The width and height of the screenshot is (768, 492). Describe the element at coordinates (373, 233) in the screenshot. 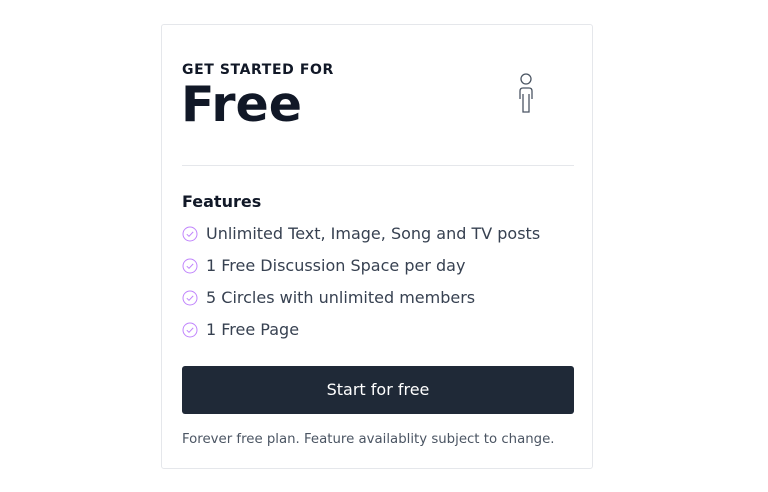

I see `feature-label: Unlimited Text, Image, Song and TV posts` at that location.